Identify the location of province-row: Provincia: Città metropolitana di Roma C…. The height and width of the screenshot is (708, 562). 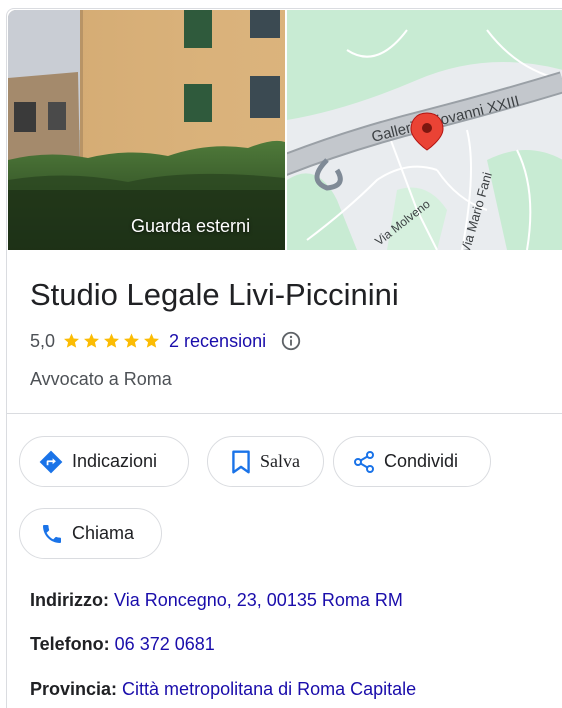
(223, 689).